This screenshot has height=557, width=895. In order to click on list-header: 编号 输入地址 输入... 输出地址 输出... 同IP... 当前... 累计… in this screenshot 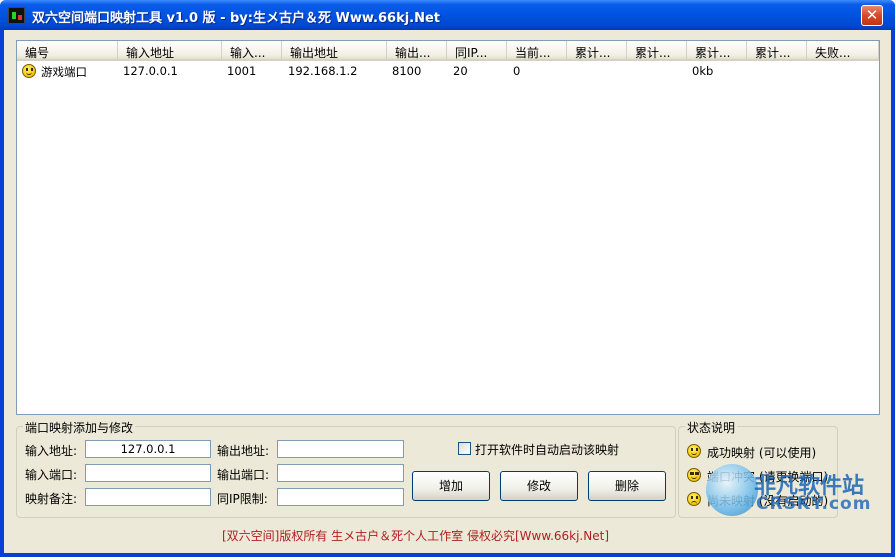, I will do `click(448, 51)`.